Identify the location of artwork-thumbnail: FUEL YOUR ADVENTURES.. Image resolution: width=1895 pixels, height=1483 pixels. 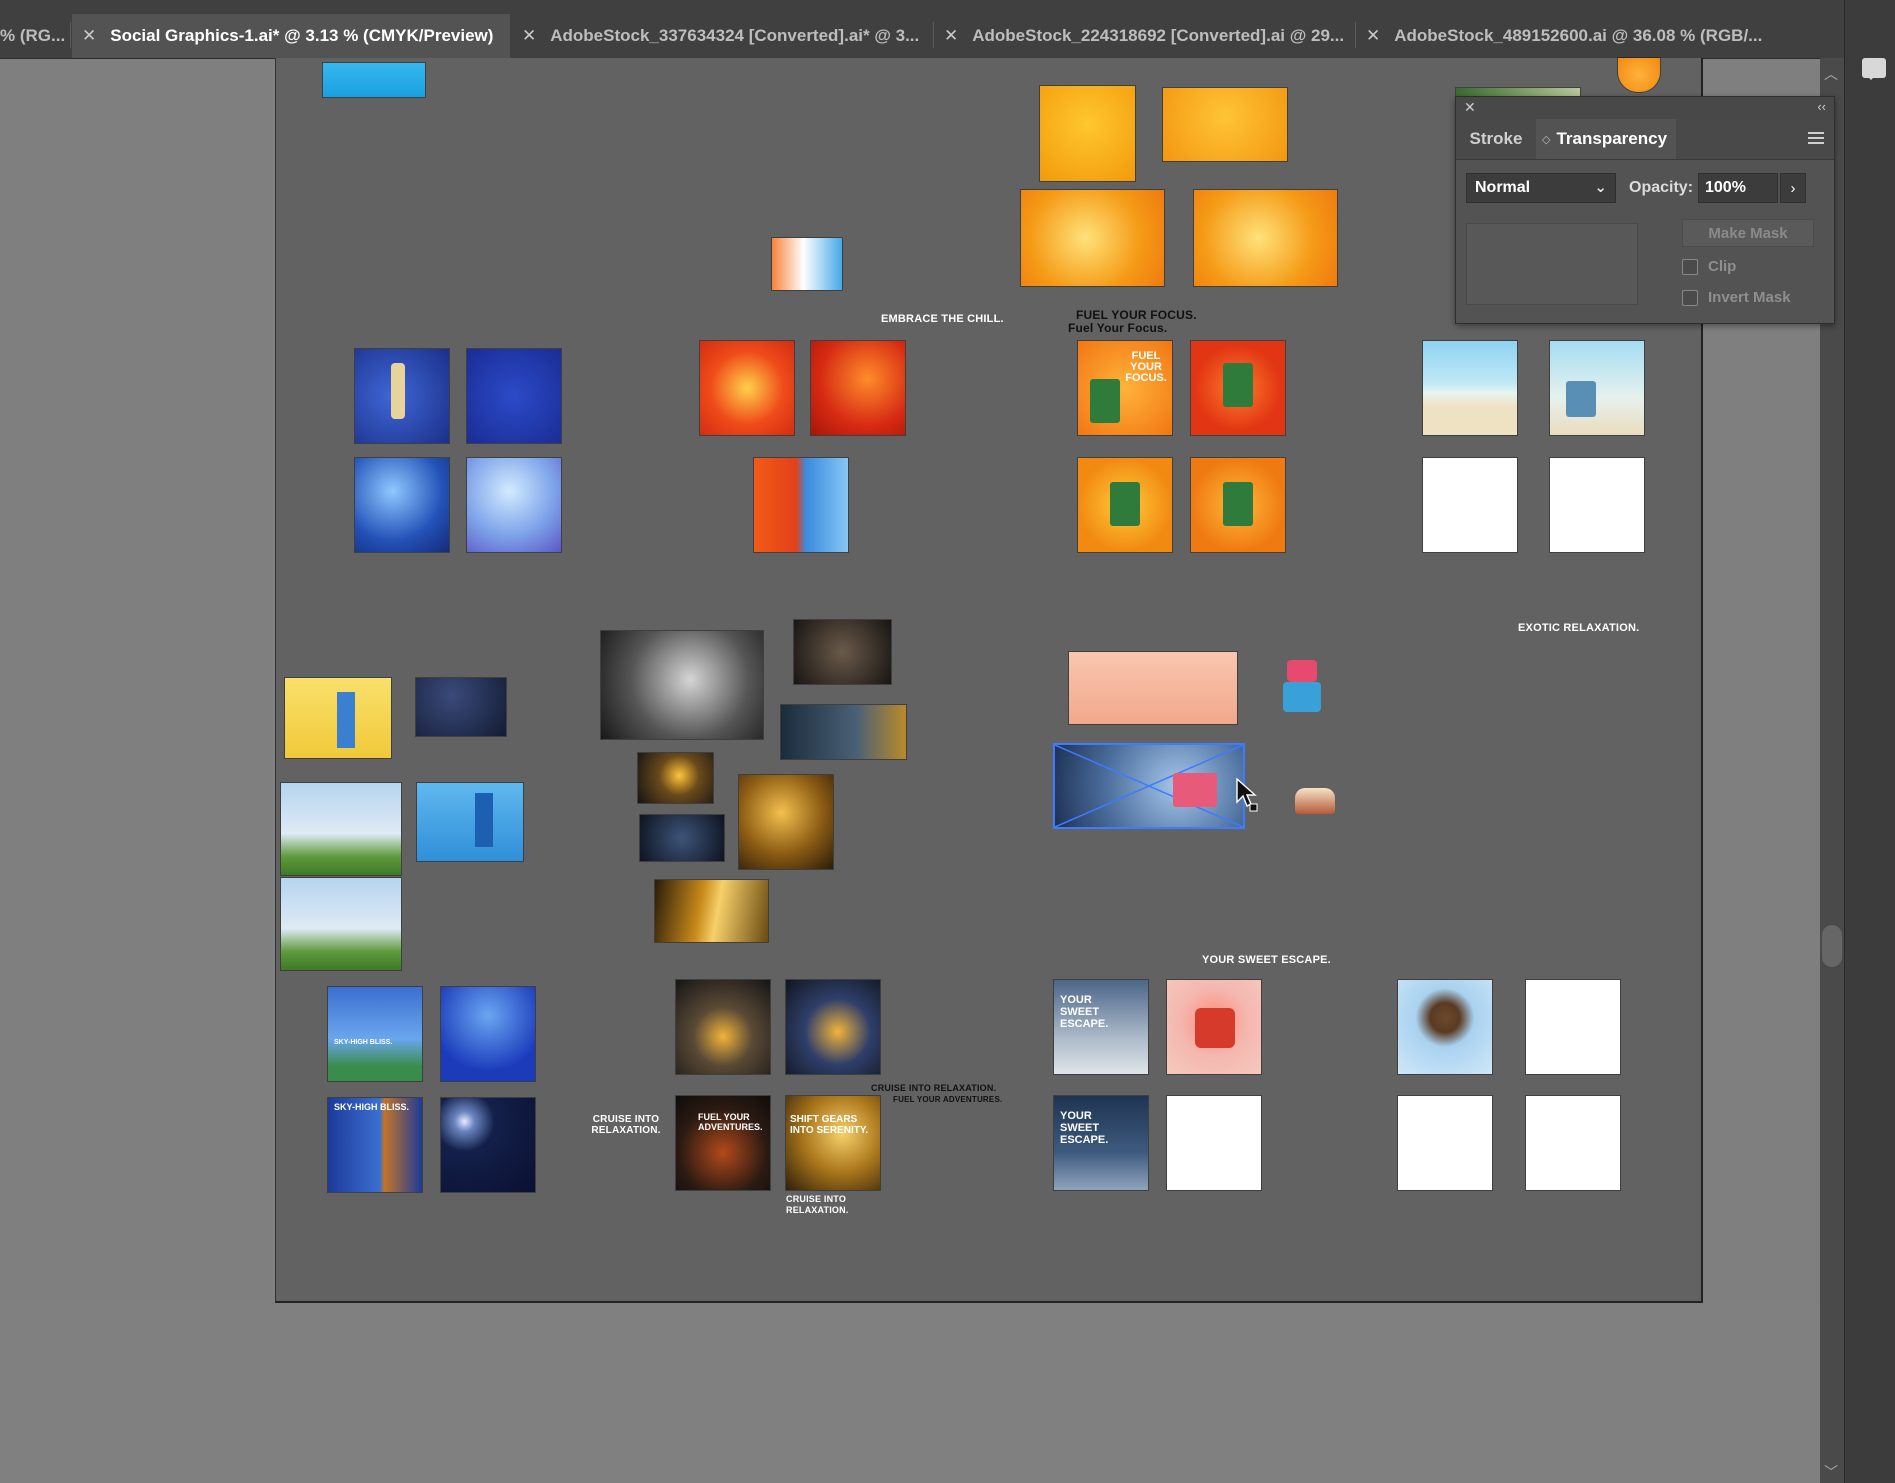
(723, 1143).